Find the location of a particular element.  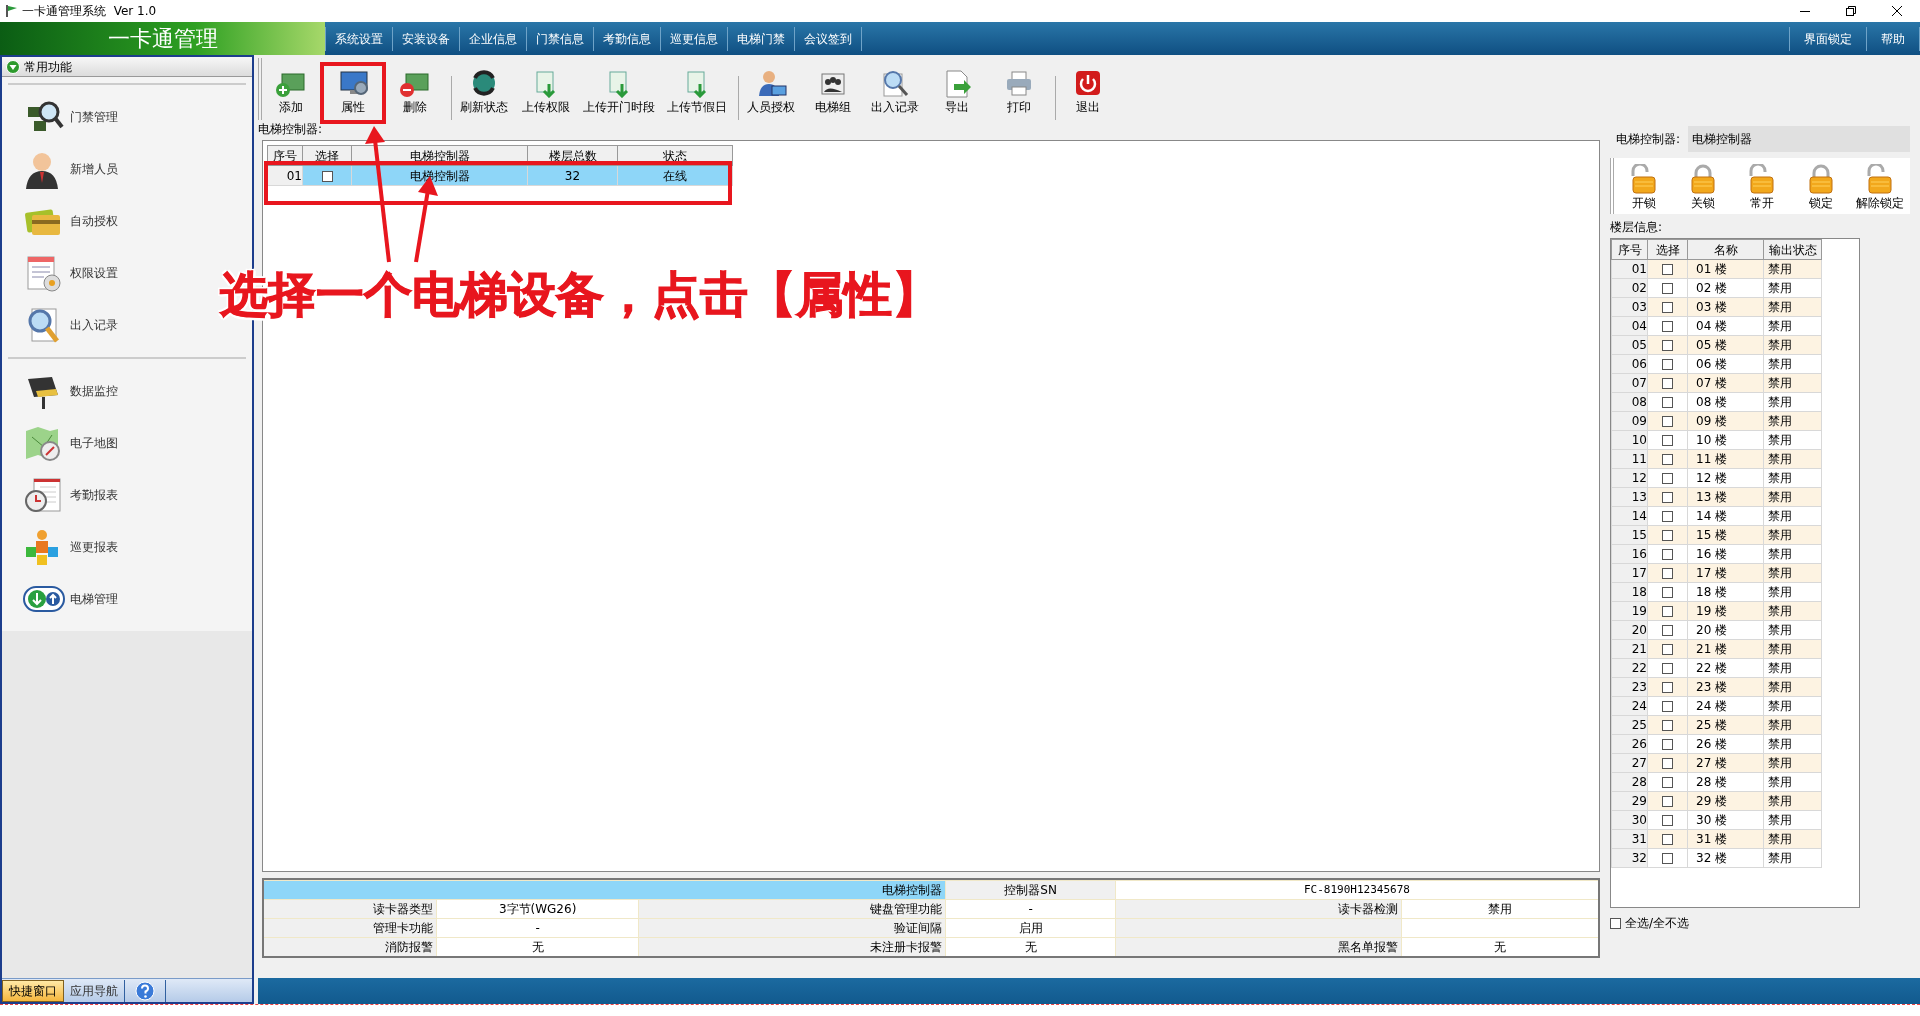

lock-button: 锁定 is located at coordinates (1821, 189).